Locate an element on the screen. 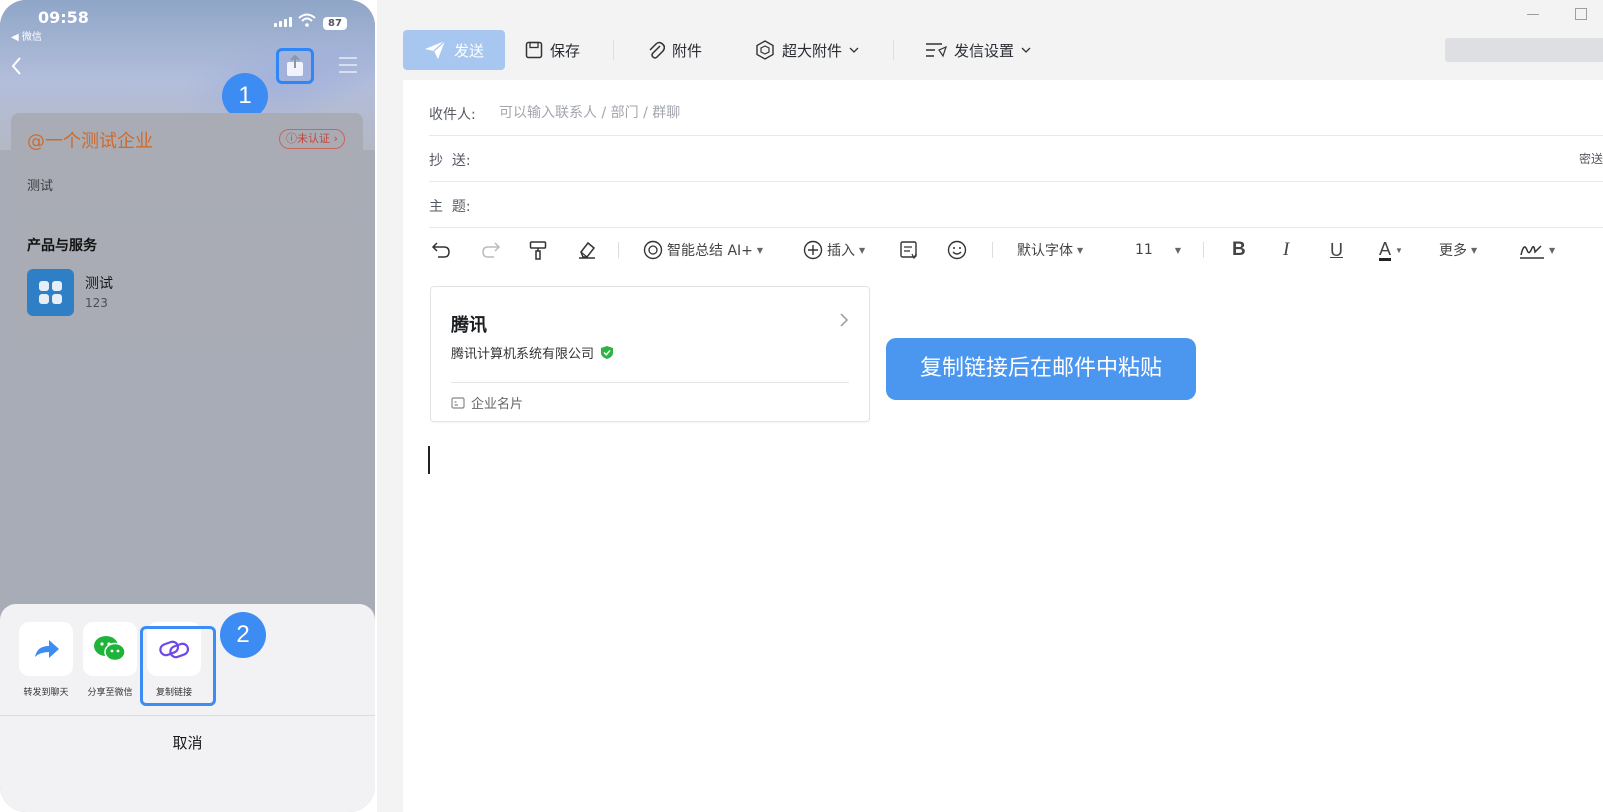 Image resolution: width=1603 pixels, height=812 pixels. send-button: 发送 is located at coordinates (454, 50).